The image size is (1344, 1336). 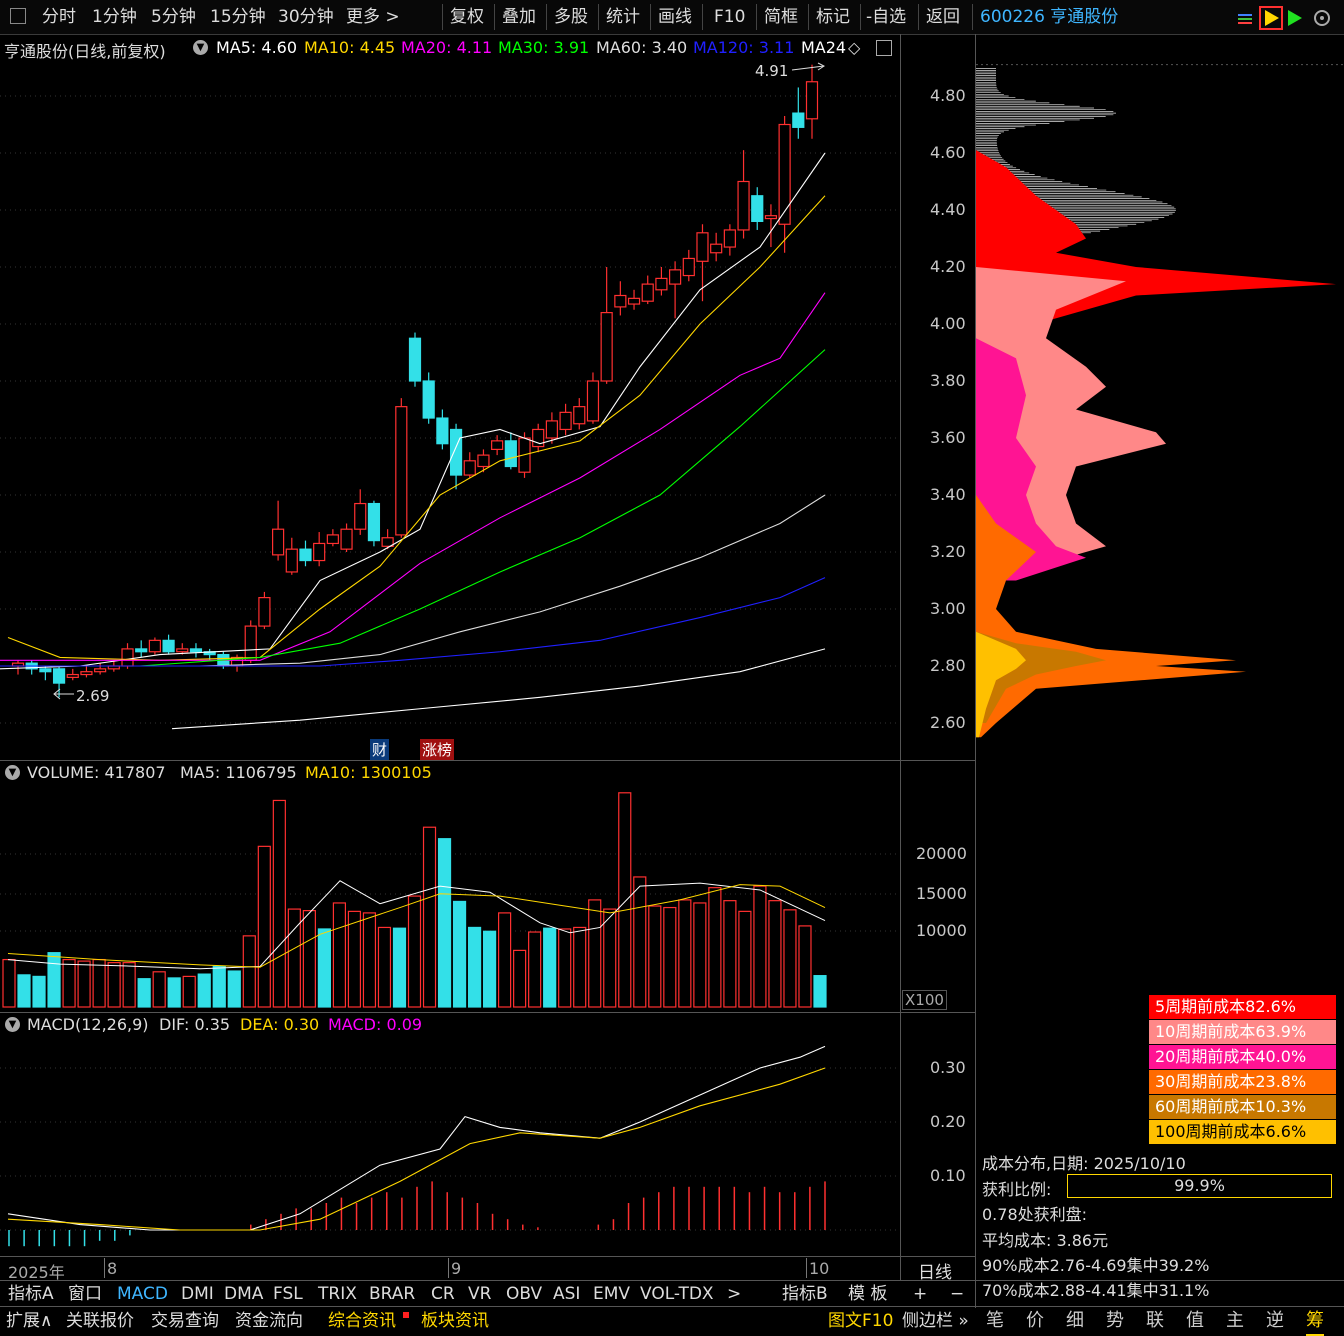 What do you see at coordinates (729, 17) in the screenshot?
I see `f10-button: F10` at bounding box center [729, 17].